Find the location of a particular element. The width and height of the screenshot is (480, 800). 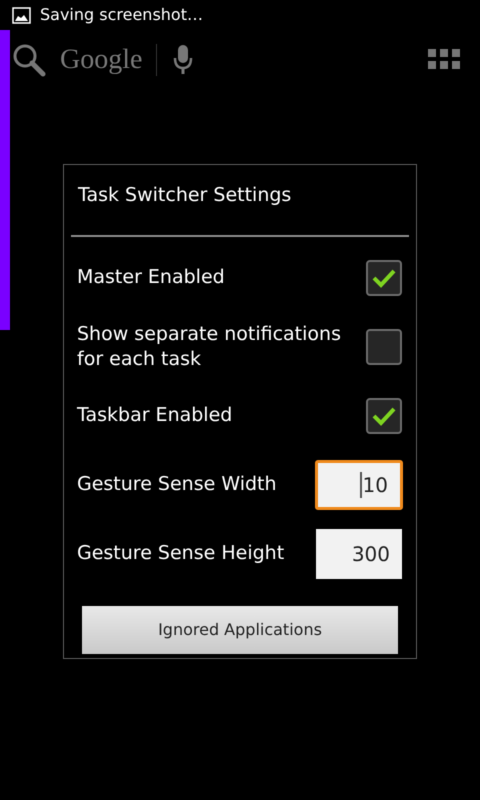

apps-grid-icon is located at coordinates (444, 60).